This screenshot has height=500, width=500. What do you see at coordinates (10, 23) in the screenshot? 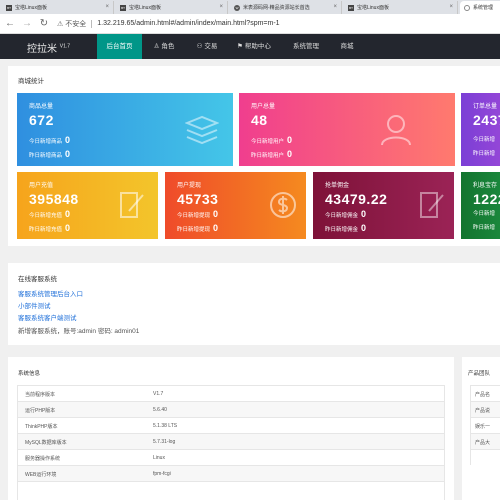
I see `back-arrow-icon: ←` at bounding box center [10, 23].